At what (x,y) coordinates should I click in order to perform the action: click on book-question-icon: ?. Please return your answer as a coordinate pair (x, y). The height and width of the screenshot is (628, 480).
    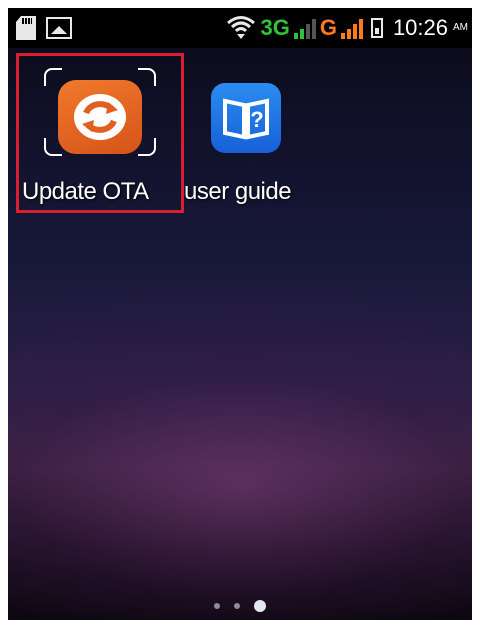
    Looking at the image, I should click on (246, 119).